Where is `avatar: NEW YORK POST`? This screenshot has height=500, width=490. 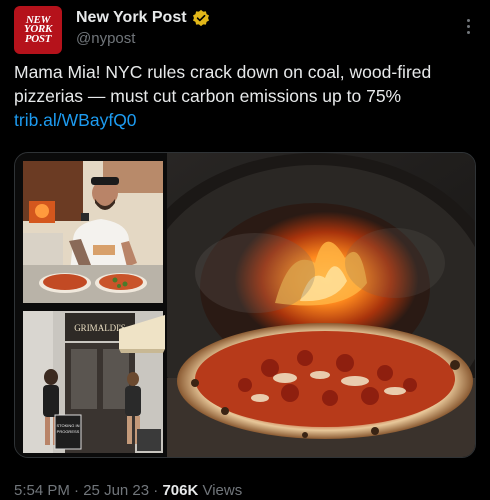 avatar: NEW YORK POST is located at coordinates (38, 30).